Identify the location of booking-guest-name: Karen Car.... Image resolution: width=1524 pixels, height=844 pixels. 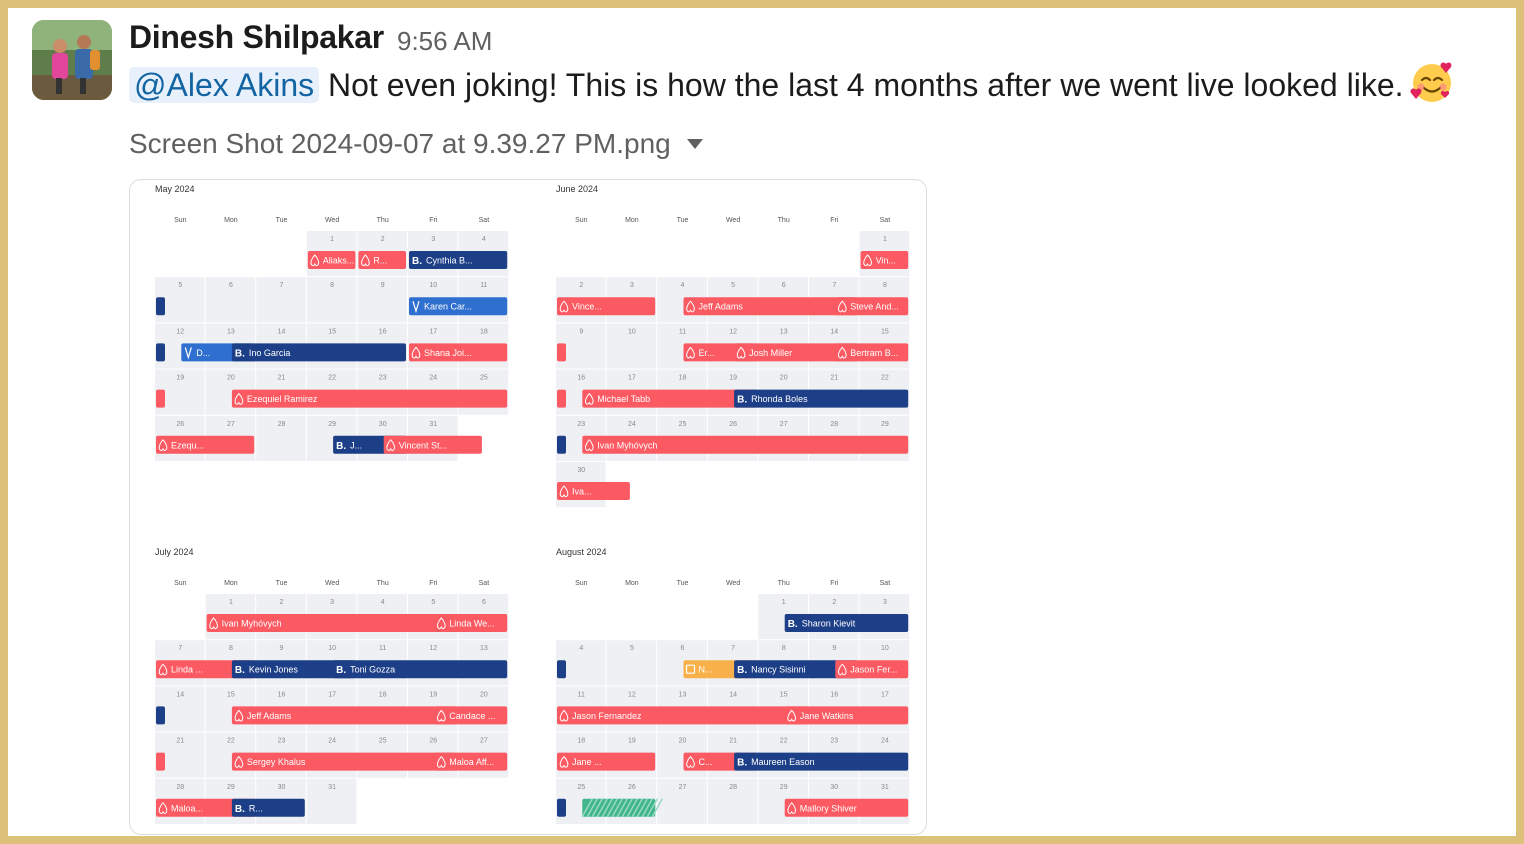
(448, 307).